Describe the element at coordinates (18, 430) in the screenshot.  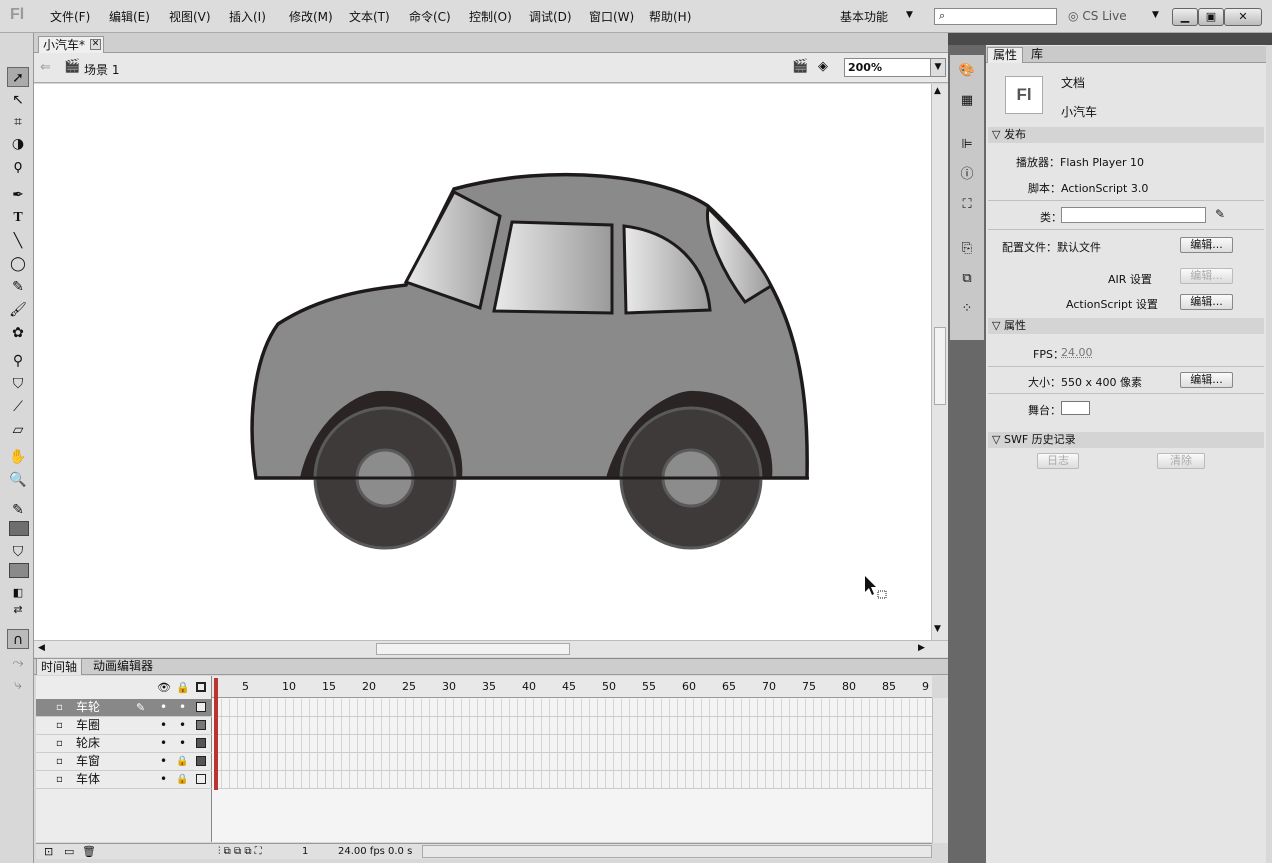
I see `eraser-icon: ▱` at that location.